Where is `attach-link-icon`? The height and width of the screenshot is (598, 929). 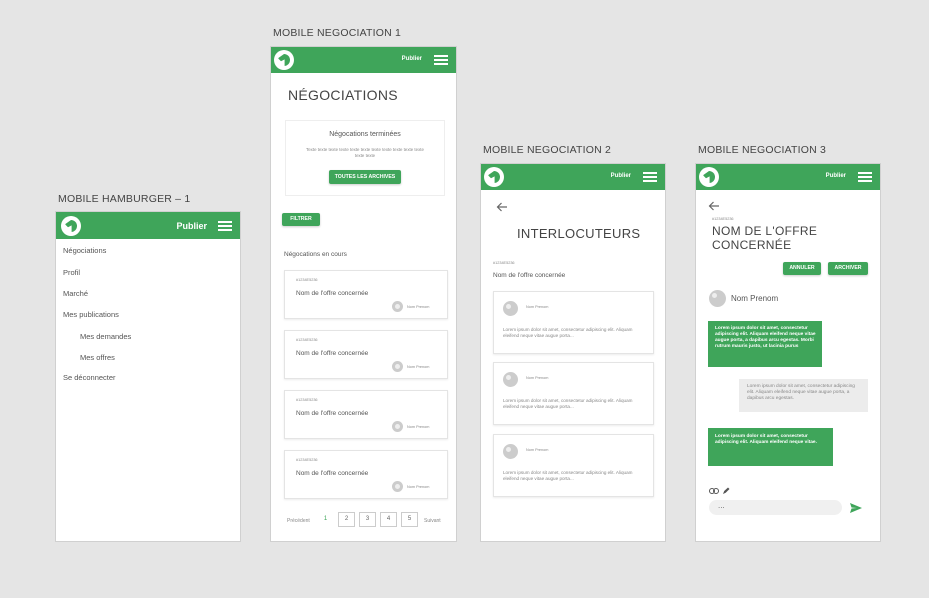
attach-link-icon is located at coordinates (714, 491).